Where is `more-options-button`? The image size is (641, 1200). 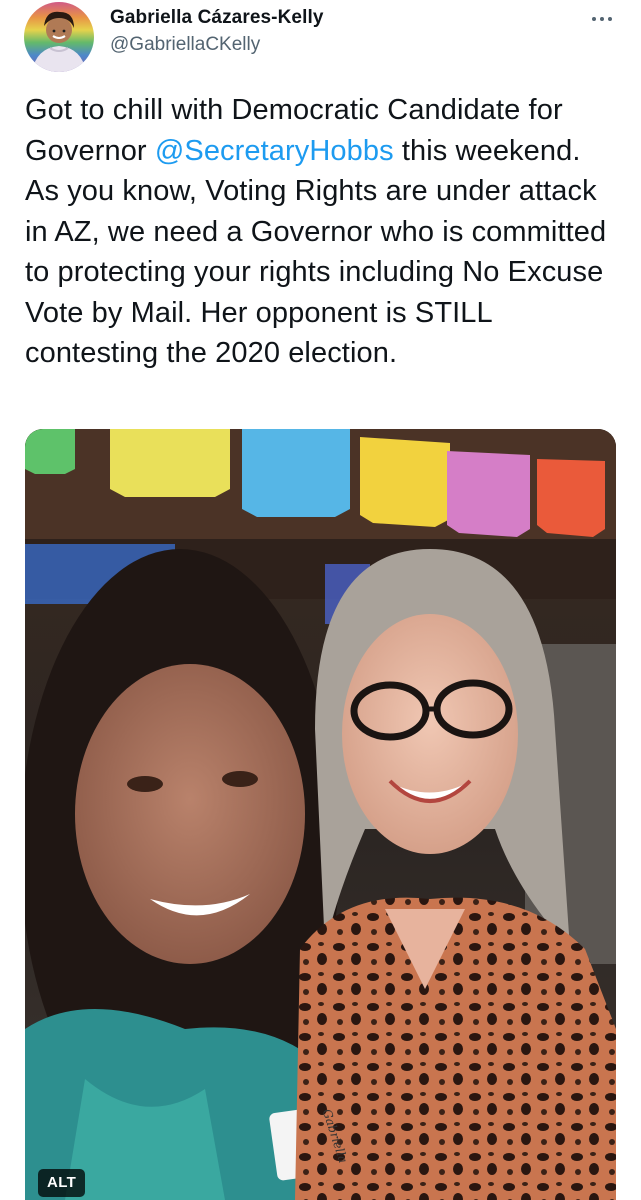
more-options-button is located at coordinates (602, 19).